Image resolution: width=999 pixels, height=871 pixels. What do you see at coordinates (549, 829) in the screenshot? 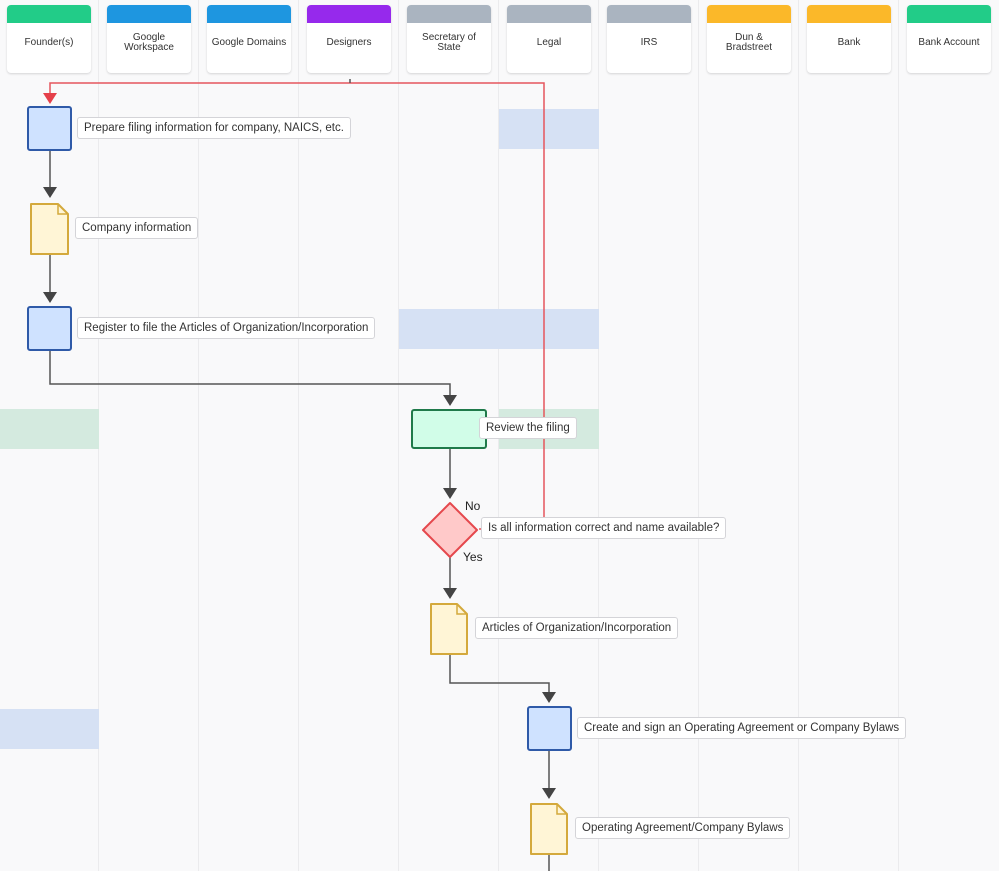
I see `document-node-bylaws` at bounding box center [549, 829].